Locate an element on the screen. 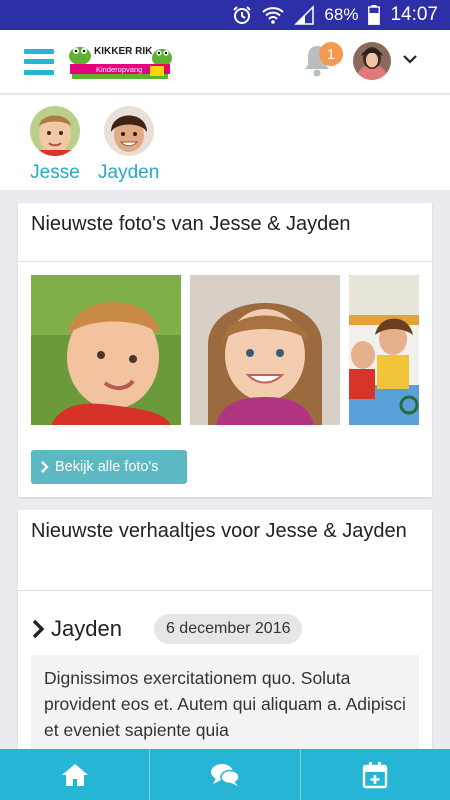 The width and height of the screenshot is (450, 800). logo-subtitle: Kinderopvang is located at coordinates (119, 69).